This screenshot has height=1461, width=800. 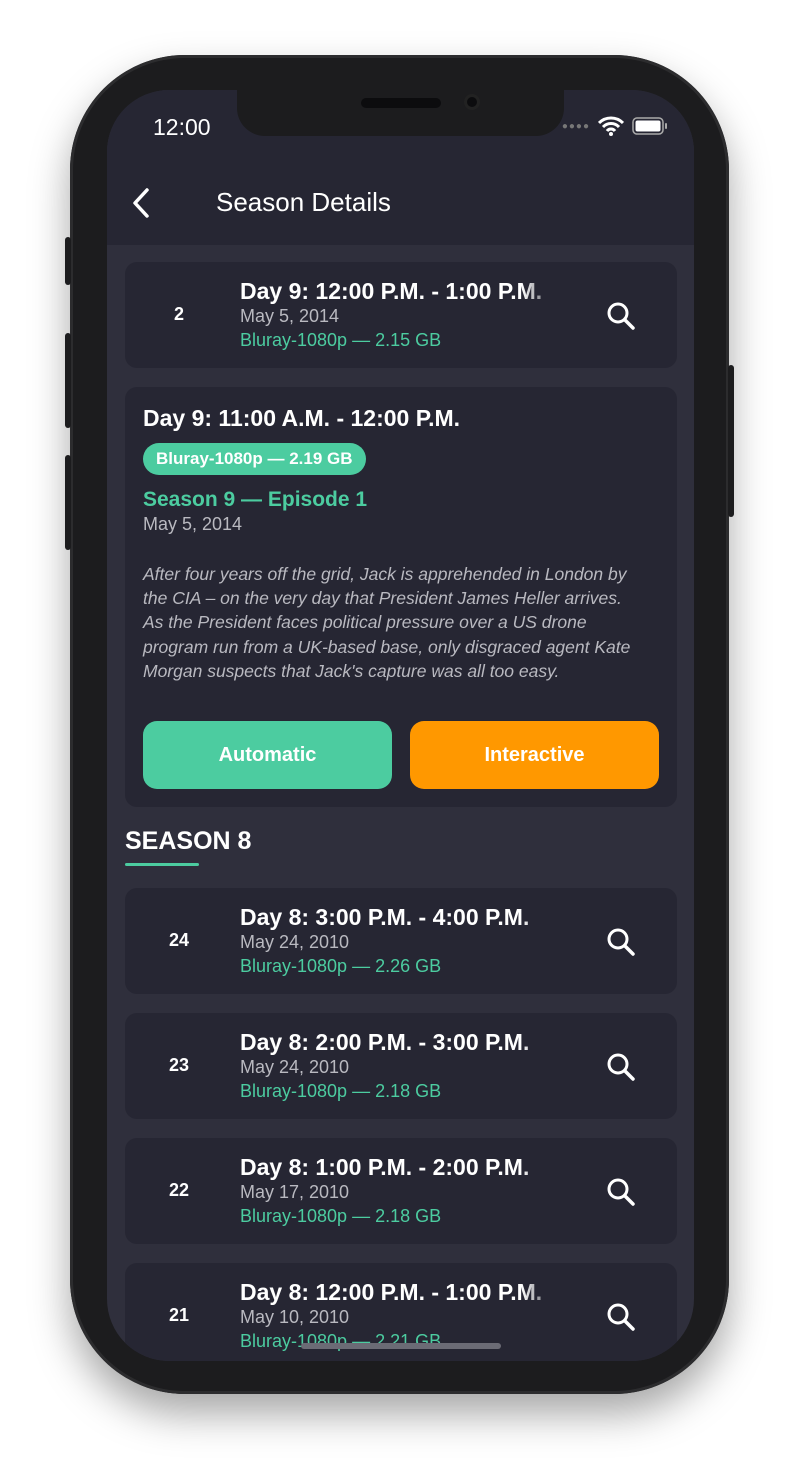 I want to click on episode-number: 24, so click(x=179, y=940).